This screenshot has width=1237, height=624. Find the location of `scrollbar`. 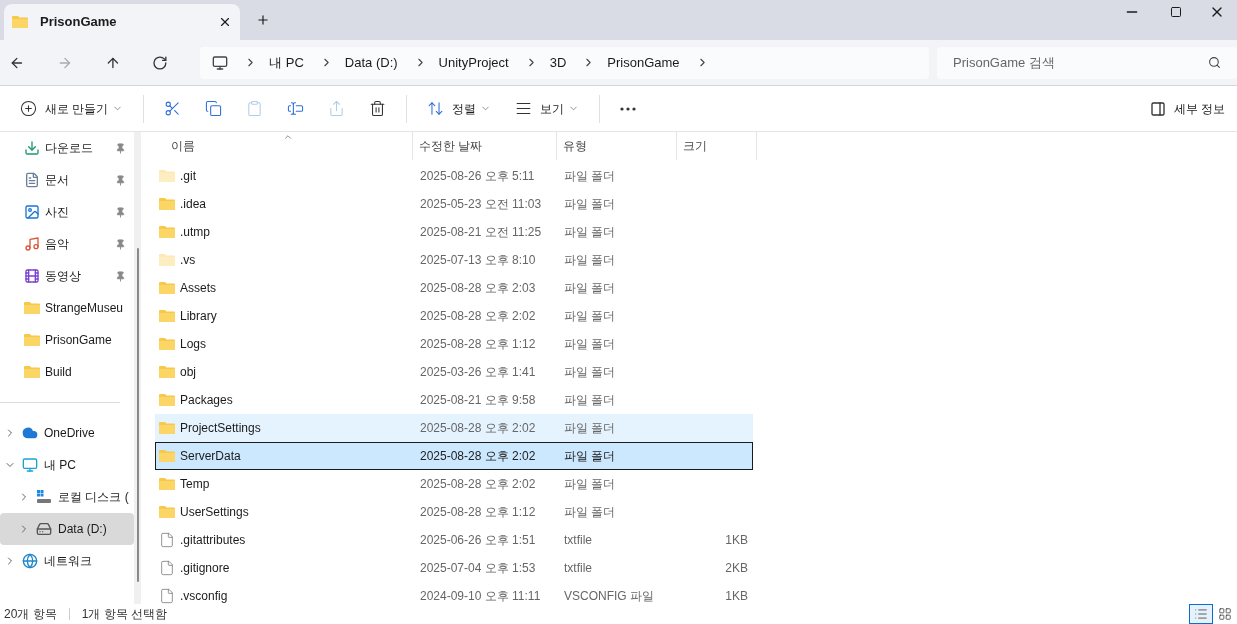

scrollbar is located at coordinates (137, 368).